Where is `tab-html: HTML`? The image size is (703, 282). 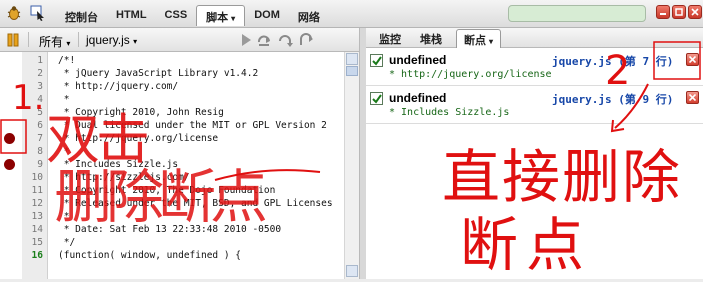 tab-html: HTML is located at coordinates (131, 16).